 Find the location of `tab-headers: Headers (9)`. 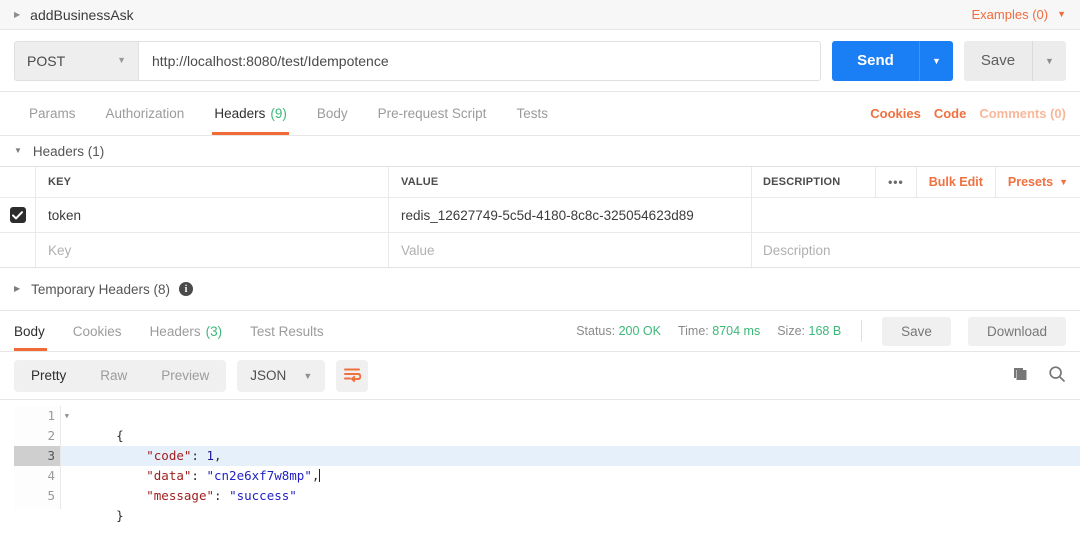

tab-headers: Headers (9) is located at coordinates (250, 113).